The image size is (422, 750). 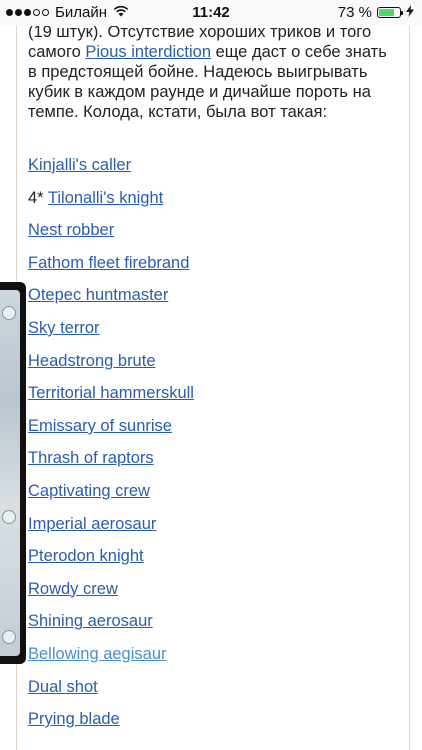 What do you see at coordinates (208, 170) in the screenshot?
I see `decklist-item: Kinjalli's caller` at bounding box center [208, 170].